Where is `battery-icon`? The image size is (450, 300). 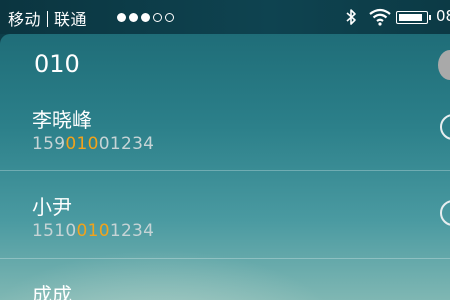 battery-icon is located at coordinates (413, 17).